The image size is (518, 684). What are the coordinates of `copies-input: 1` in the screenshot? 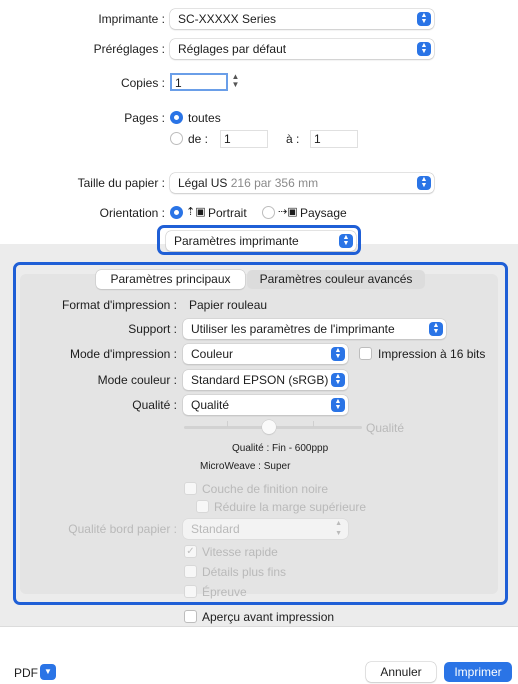 It's located at (199, 82).